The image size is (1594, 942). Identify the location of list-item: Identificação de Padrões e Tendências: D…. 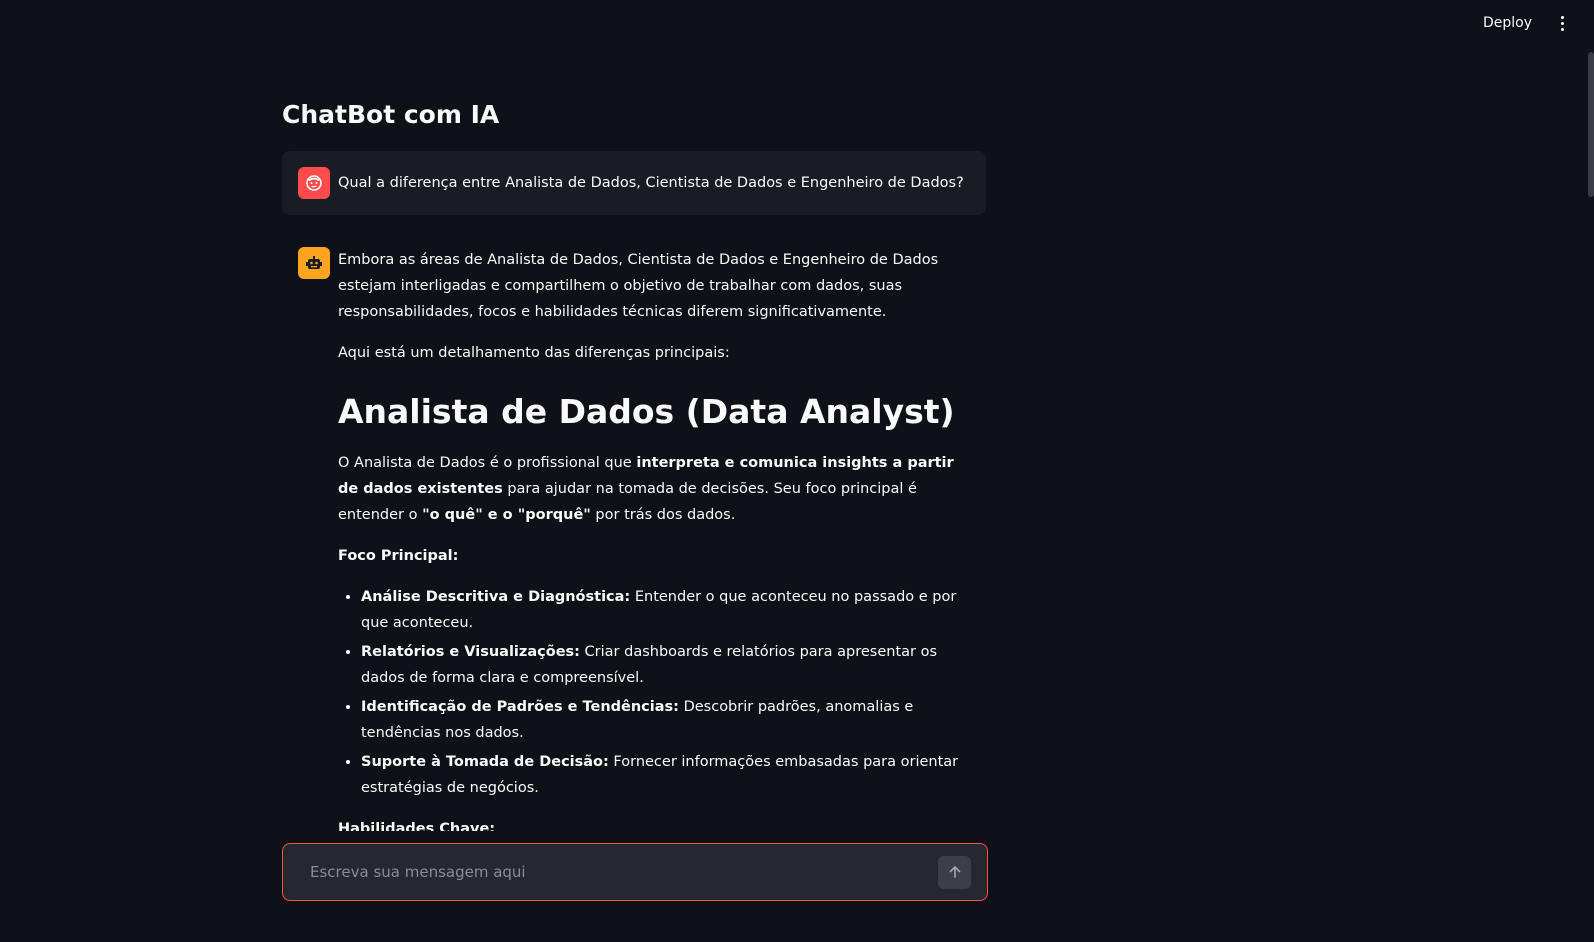
(665, 720).